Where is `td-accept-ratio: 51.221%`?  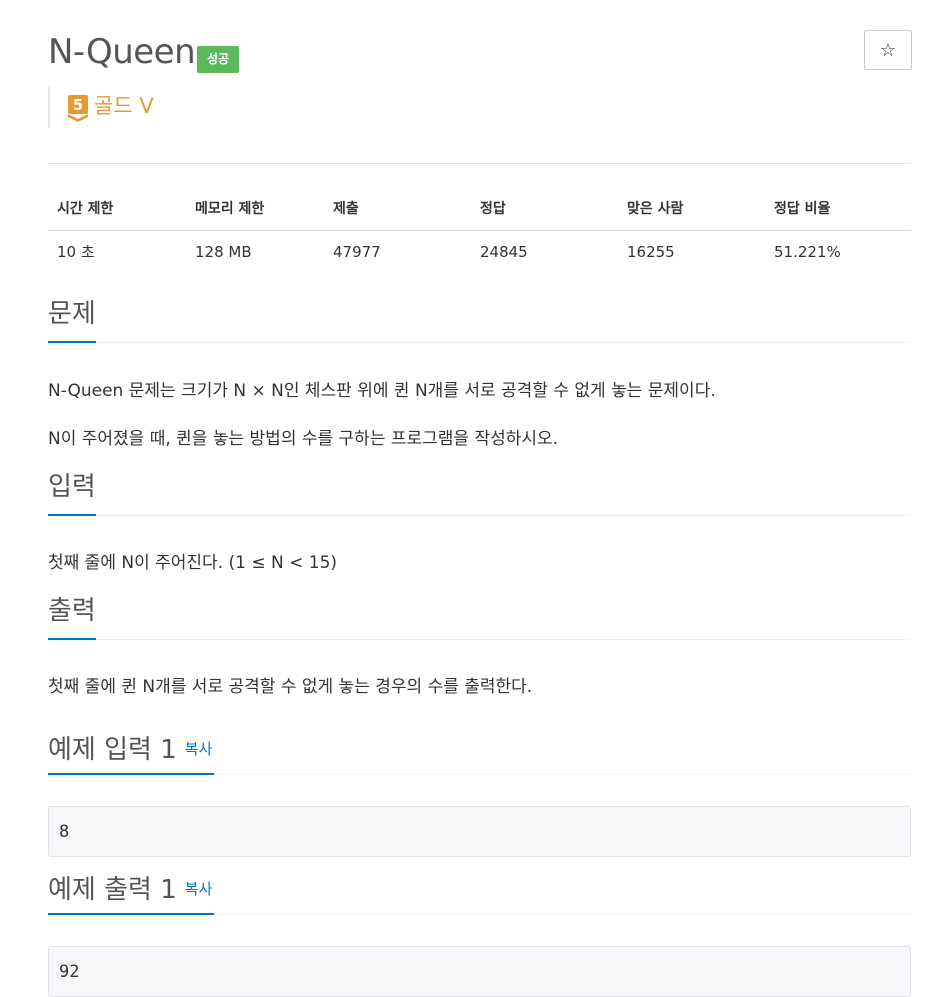 td-accept-ratio: 51.221% is located at coordinates (807, 252).